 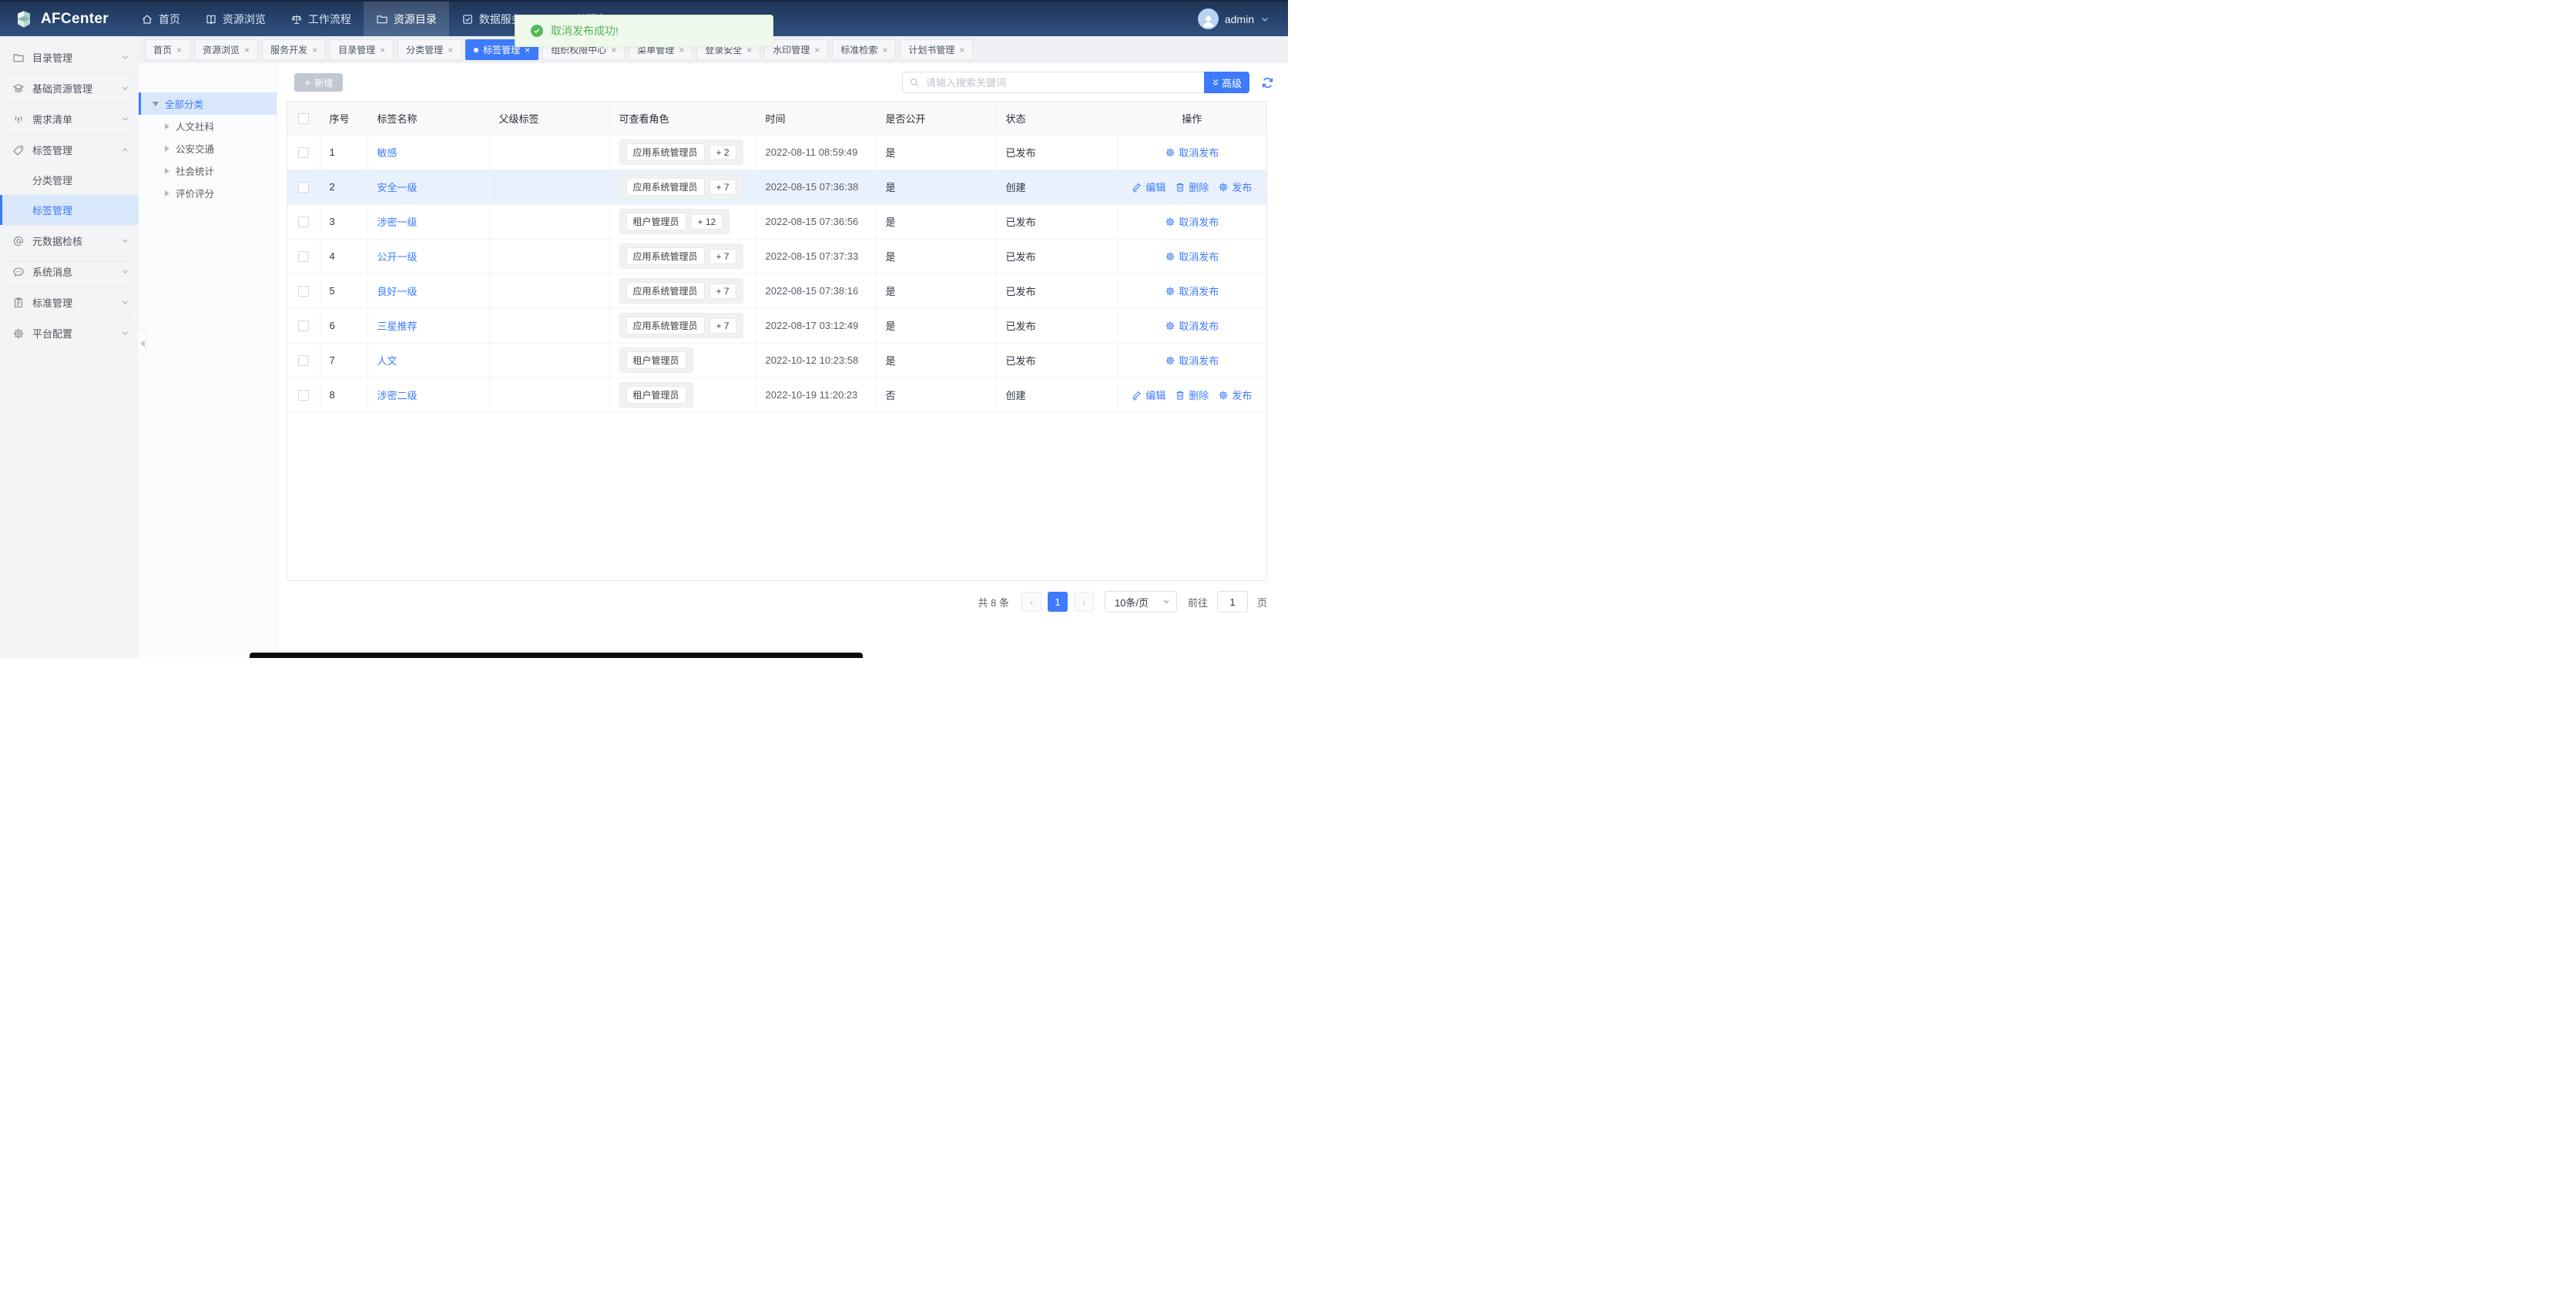 What do you see at coordinates (1056, 187) in the screenshot?
I see `status-cell: 创建` at bounding box center [1056, 187].